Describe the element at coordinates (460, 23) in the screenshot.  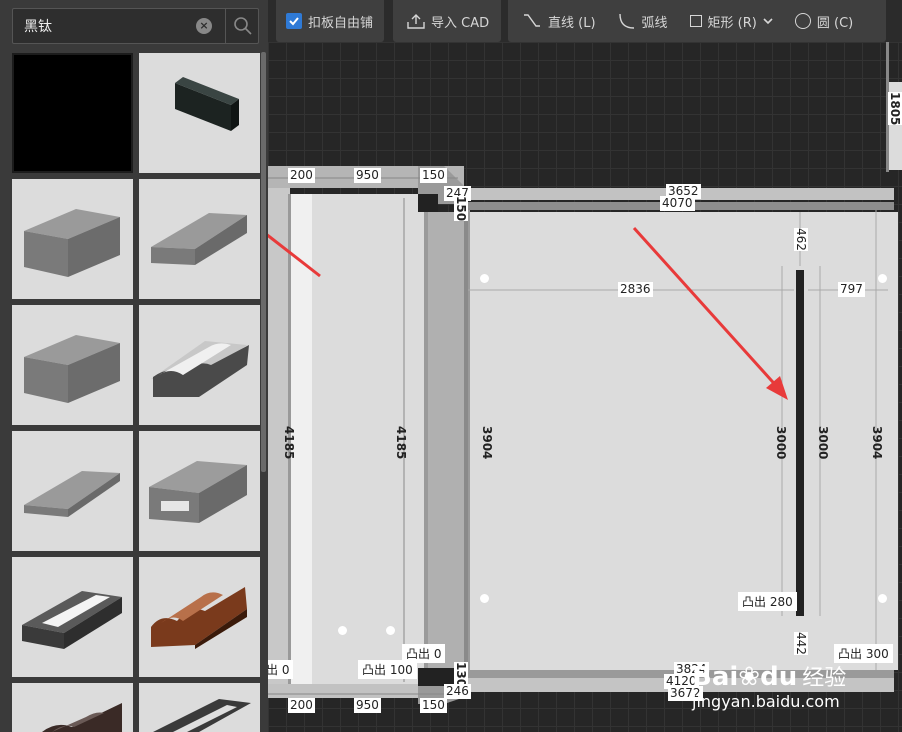
I see `import-cad-label: 导入 CAD` at that location.